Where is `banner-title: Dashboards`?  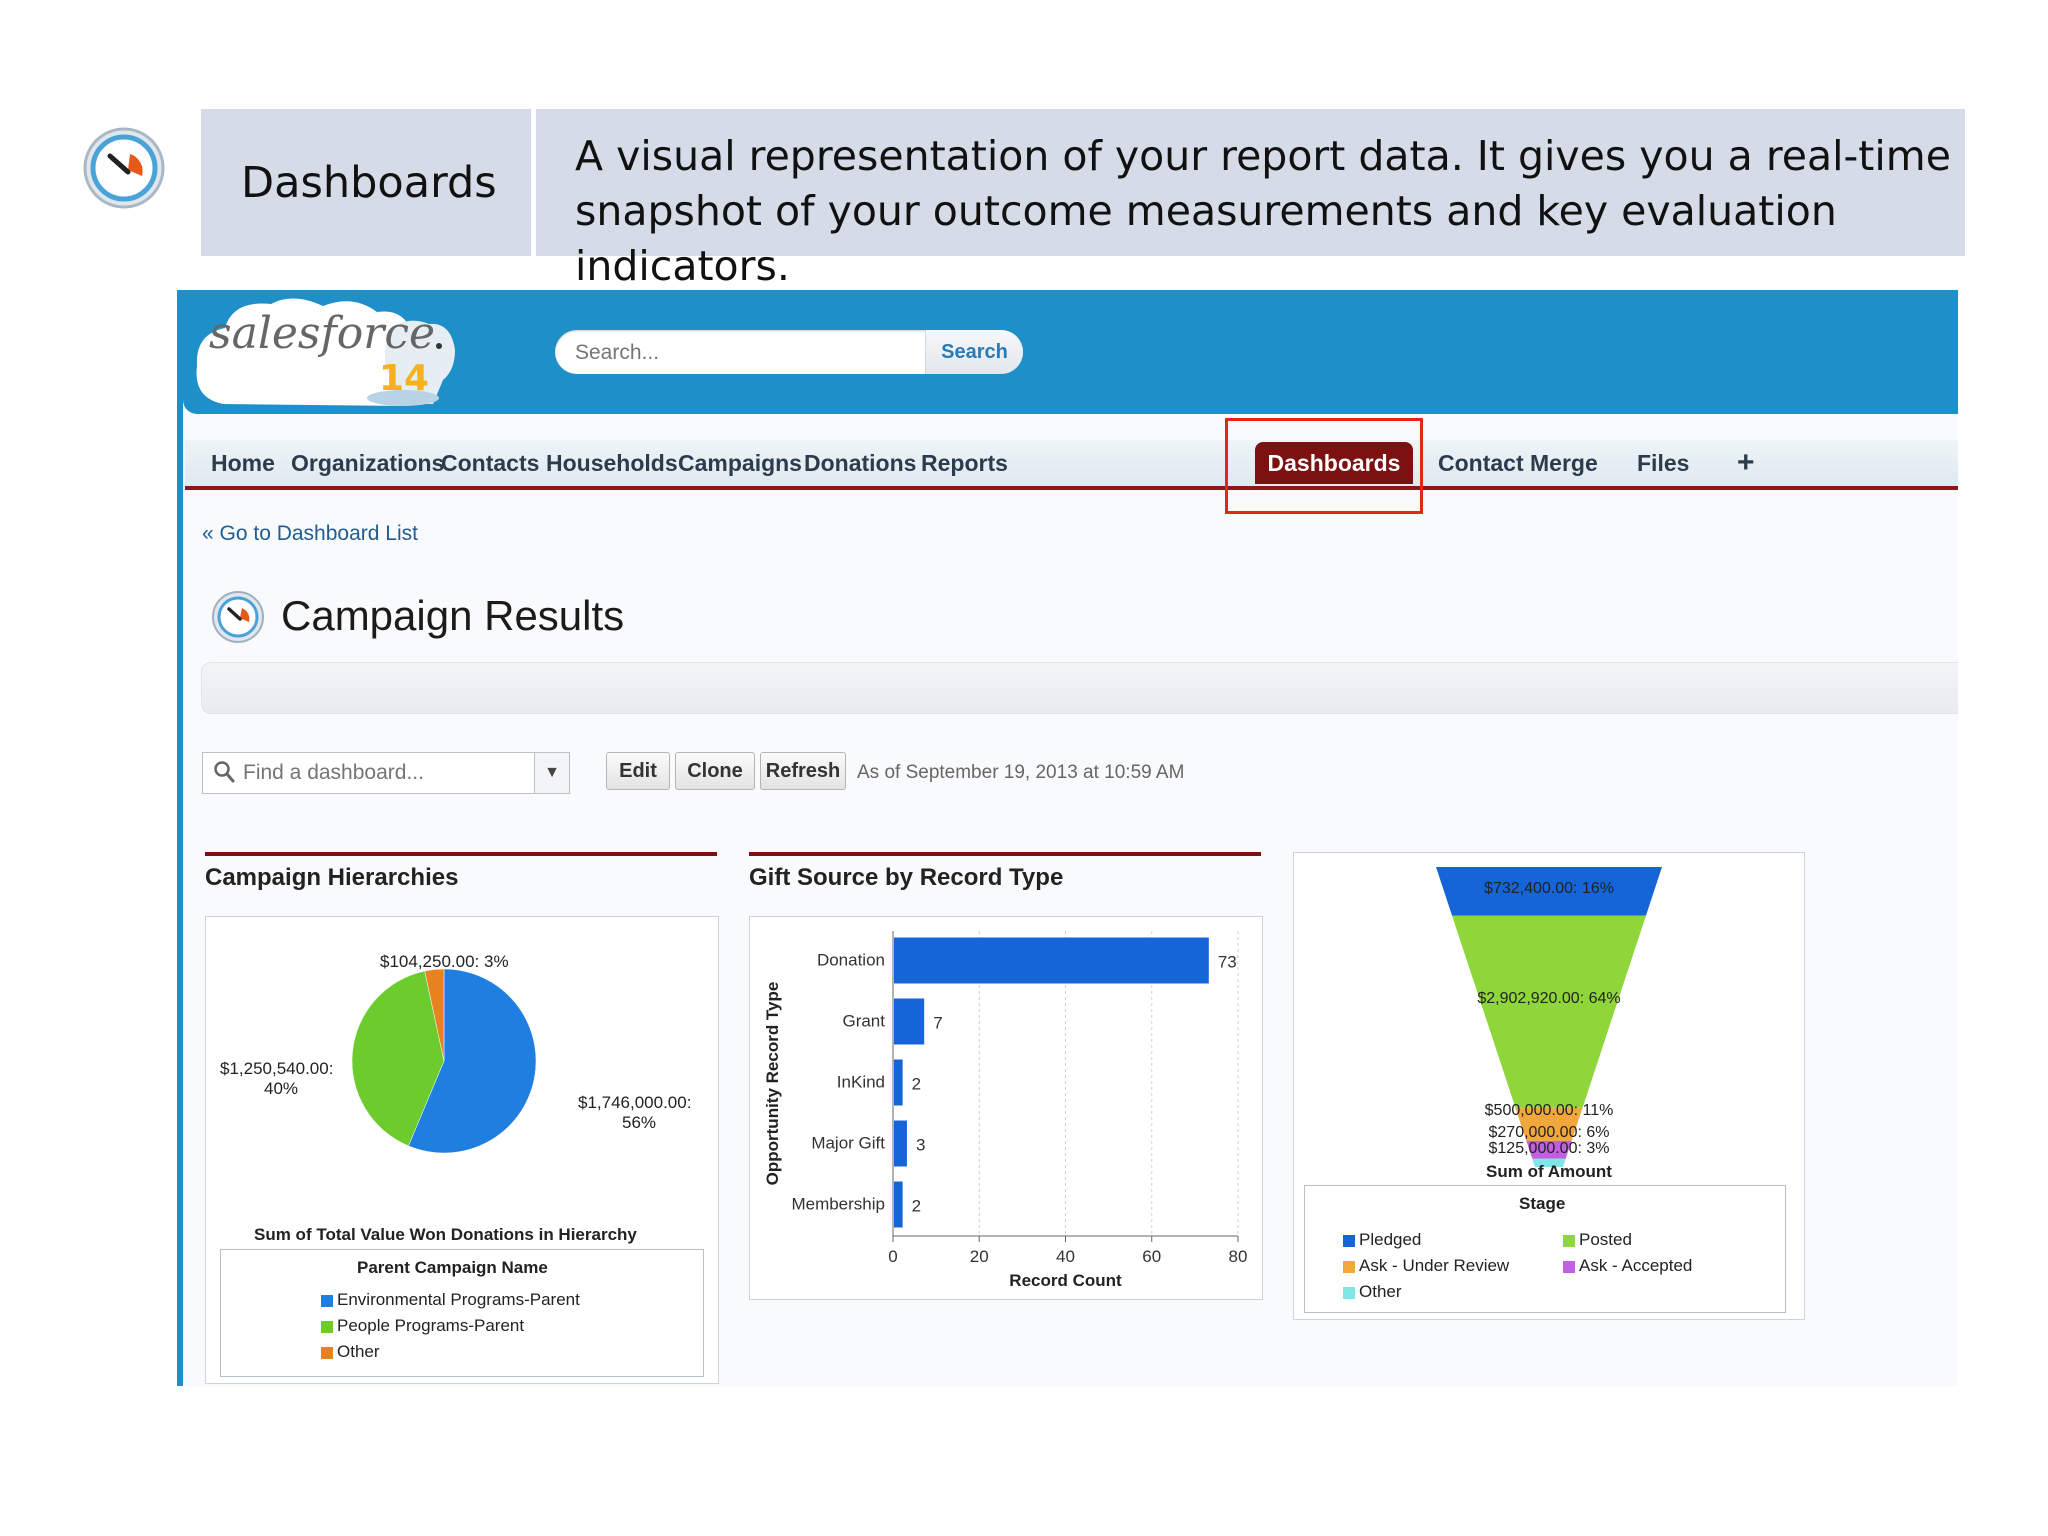
banner-title: Dashboards is located at coordinates (369, 183).